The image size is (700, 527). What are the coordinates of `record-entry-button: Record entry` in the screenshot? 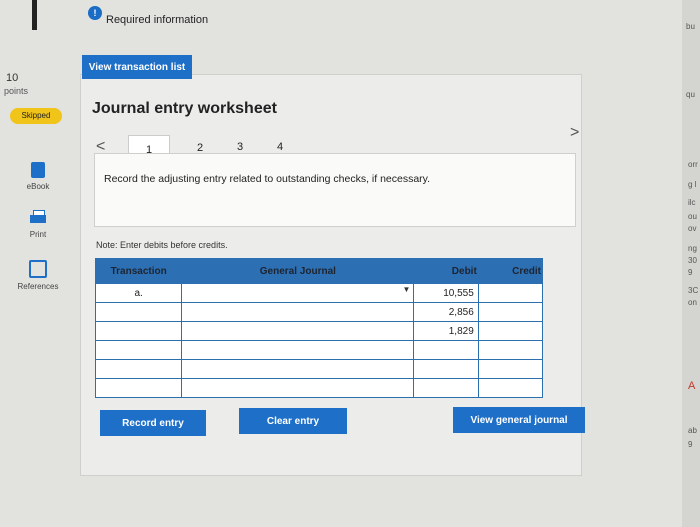 It's located at (153, 423).